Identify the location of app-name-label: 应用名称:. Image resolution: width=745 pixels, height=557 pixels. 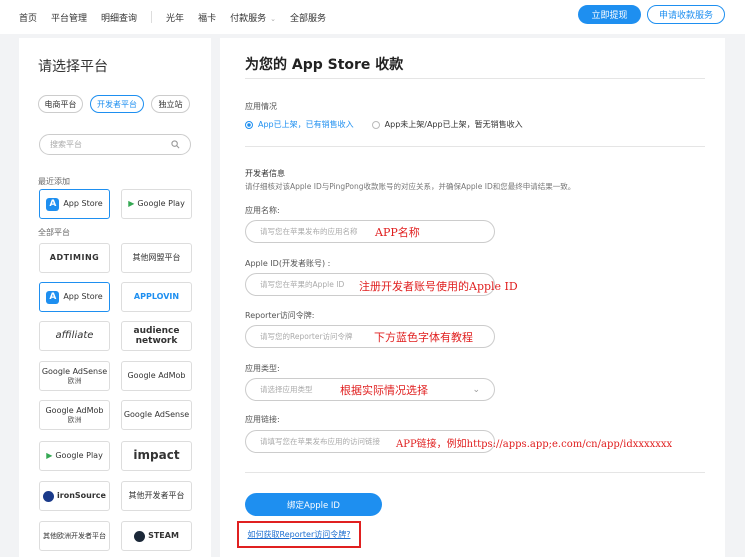
(262, 210).